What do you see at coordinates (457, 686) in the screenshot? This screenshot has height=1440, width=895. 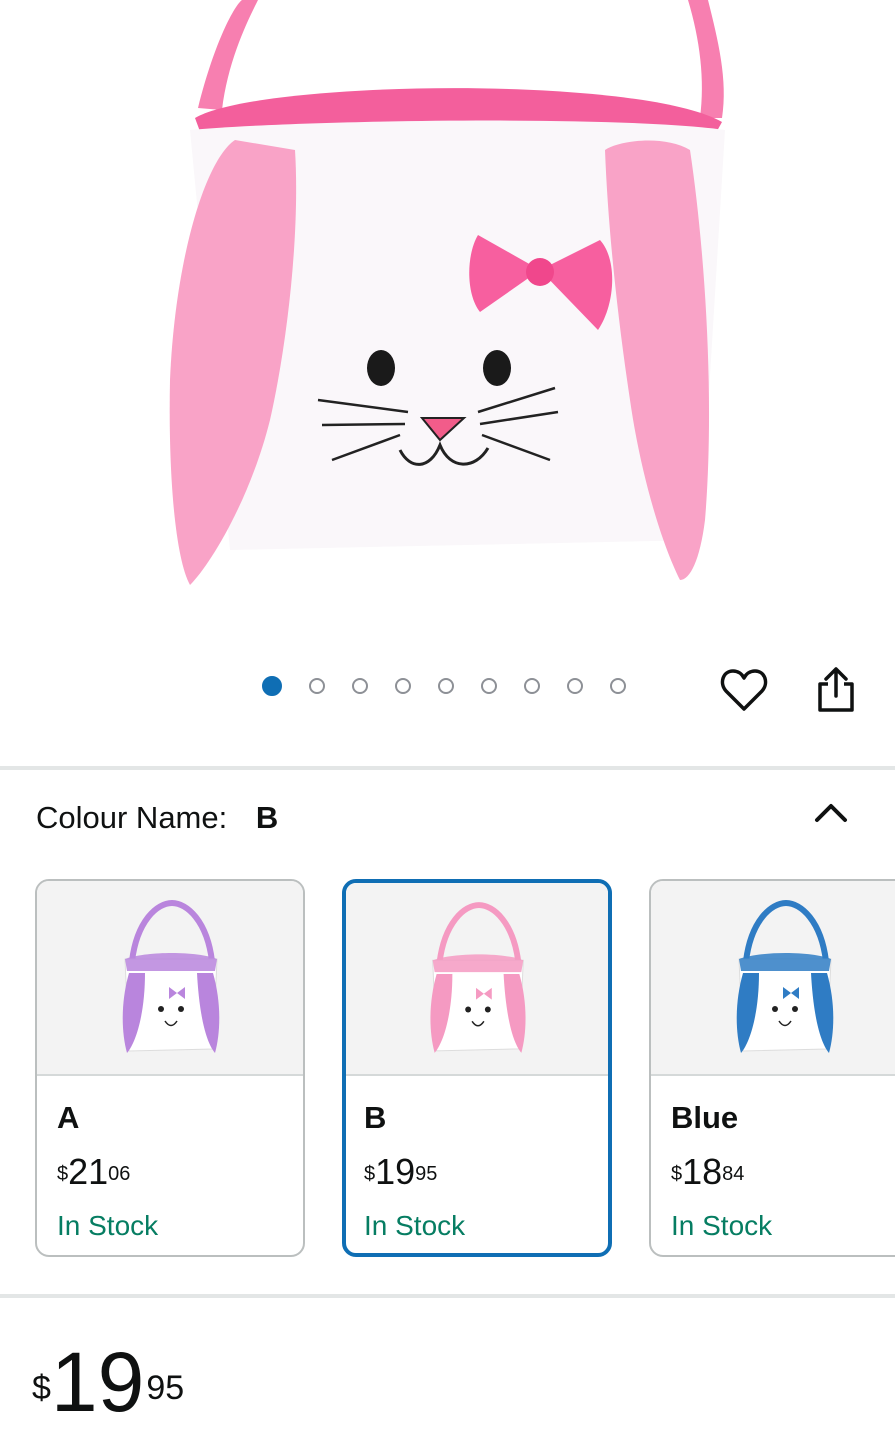 I see `image-carousel-dots` at bounding box center [457, 686].